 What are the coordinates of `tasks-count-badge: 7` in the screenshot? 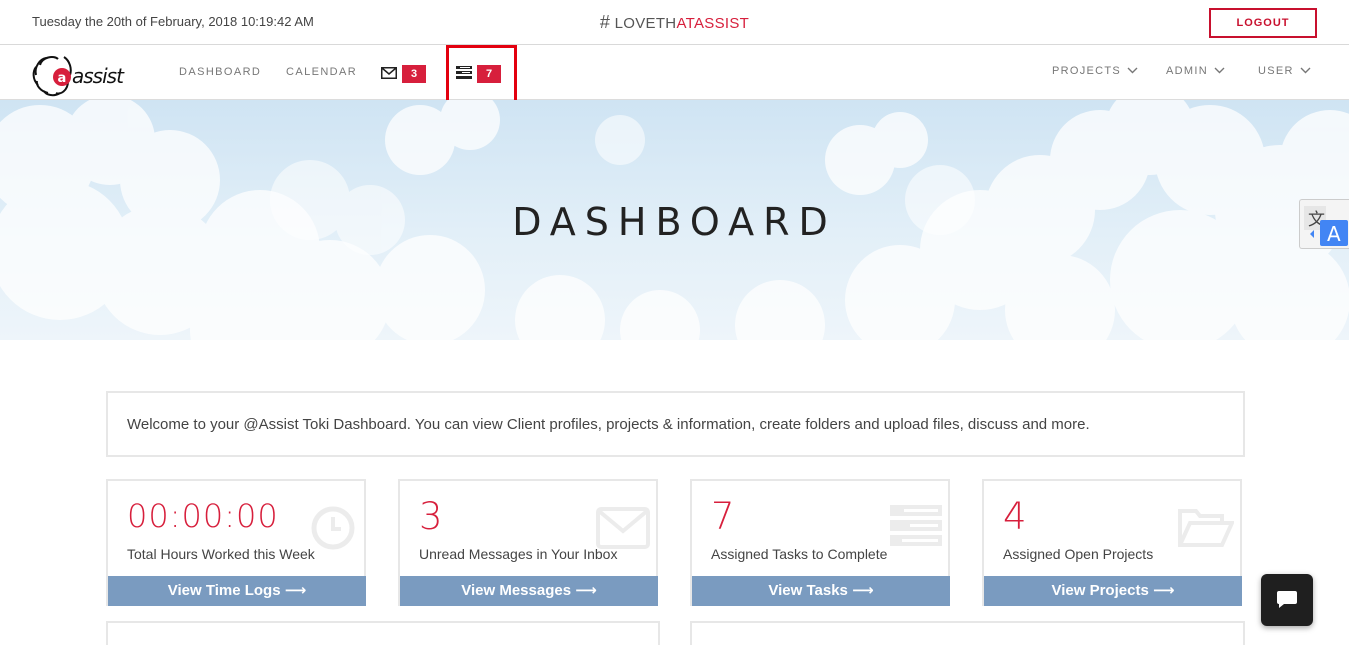 It's located at (489, 74).